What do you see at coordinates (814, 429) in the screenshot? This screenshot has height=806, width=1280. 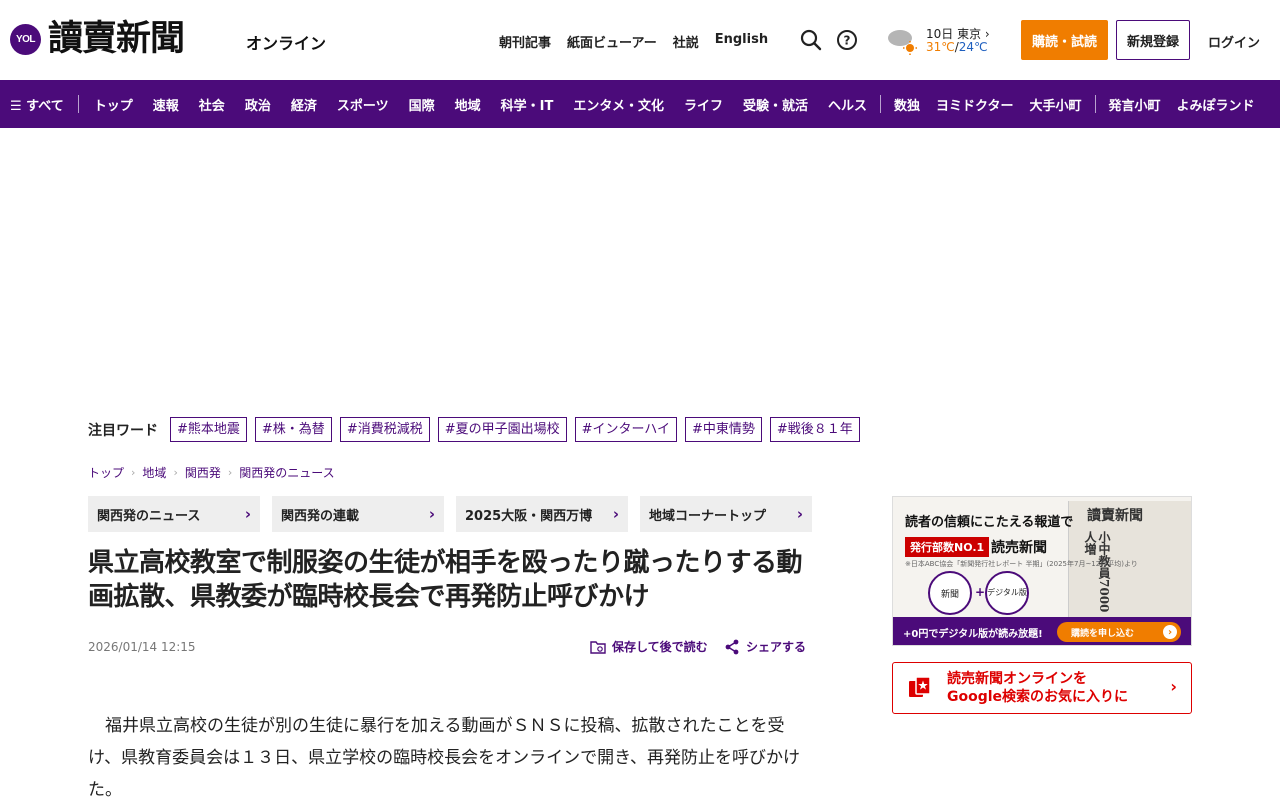 I see `trending-tag: #戦後８１年` at bounding box center [814, 429].